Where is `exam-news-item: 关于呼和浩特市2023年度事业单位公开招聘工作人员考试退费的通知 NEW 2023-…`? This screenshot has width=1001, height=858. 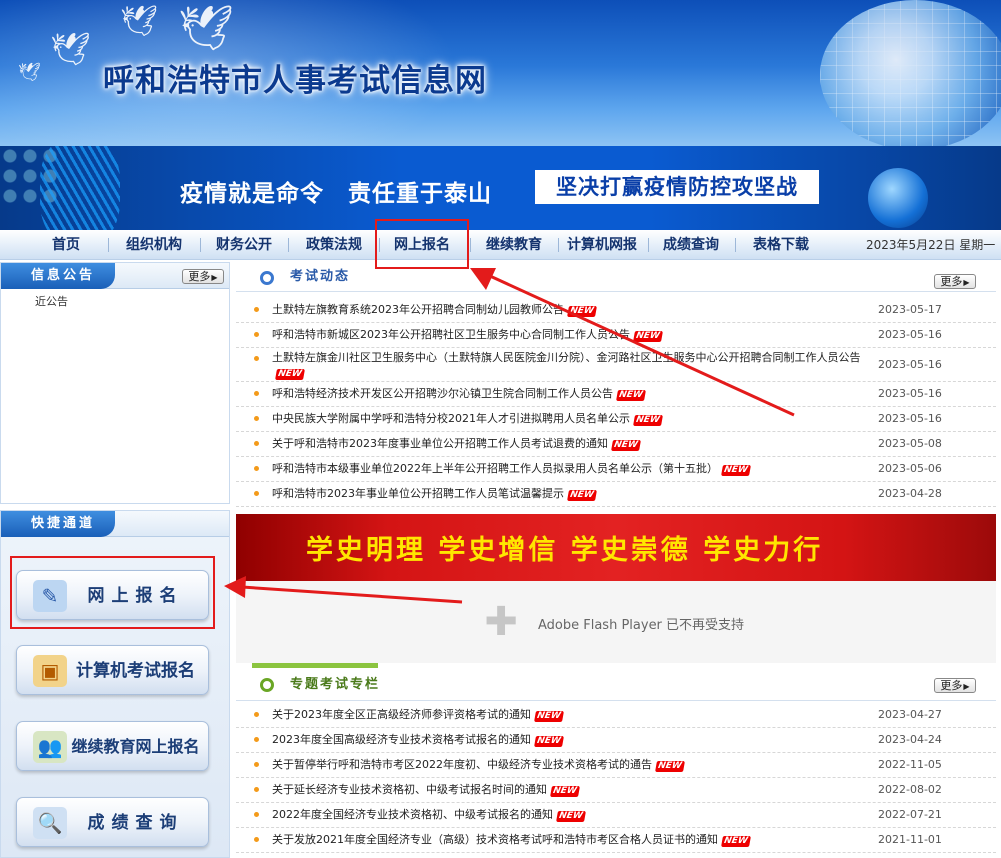 exam-news-item: 关于呼和浩特市2023年度事业单位公开招聘工作人员考试退费的通知 NEW 2023-… is located at coordinates (616, 444).